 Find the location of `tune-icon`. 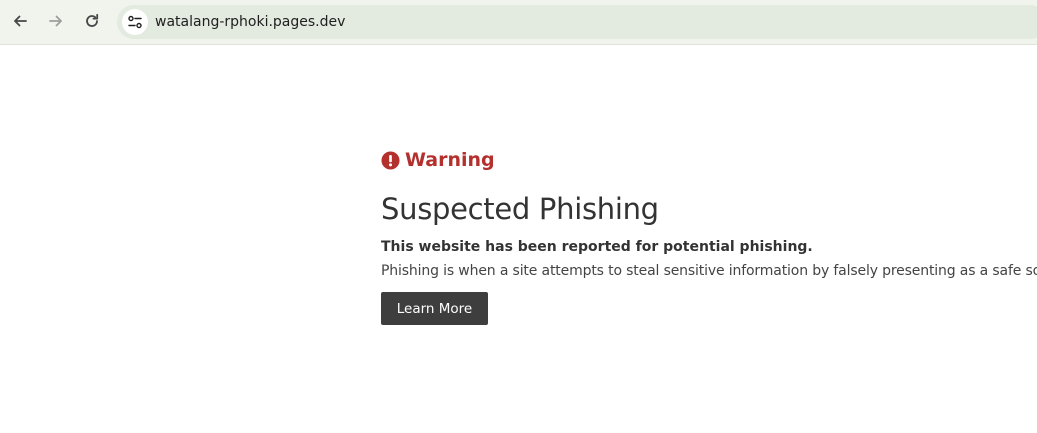

tune-icon is located at coordinates (135, 22).